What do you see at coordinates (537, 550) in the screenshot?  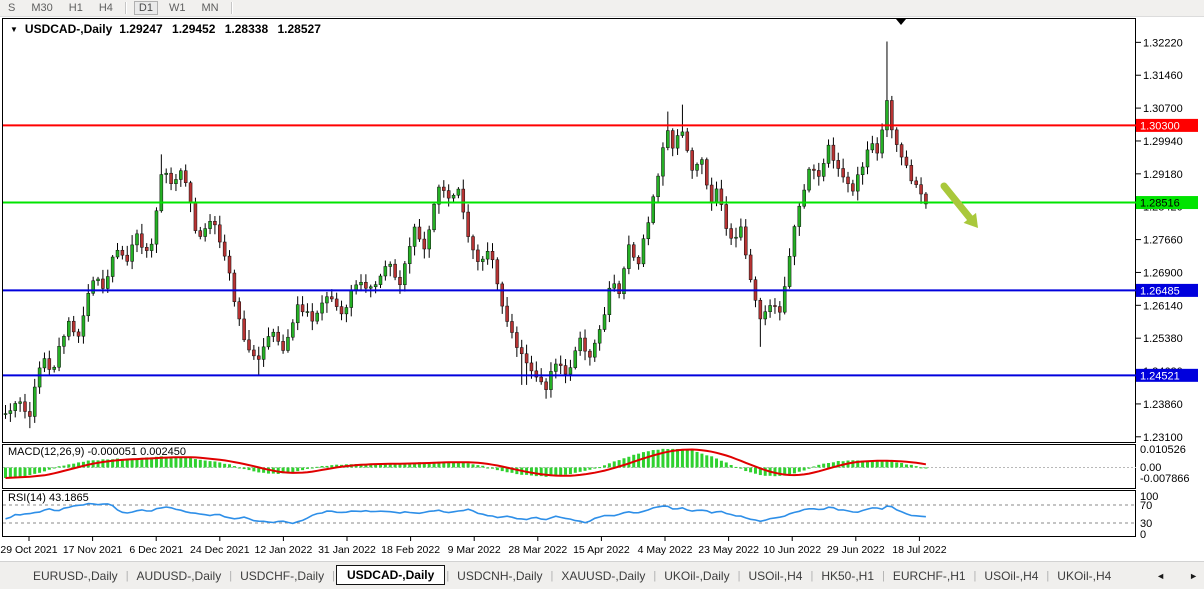 I see `svg-text: 28 Mar 2022` at bounding box center [537, 550].